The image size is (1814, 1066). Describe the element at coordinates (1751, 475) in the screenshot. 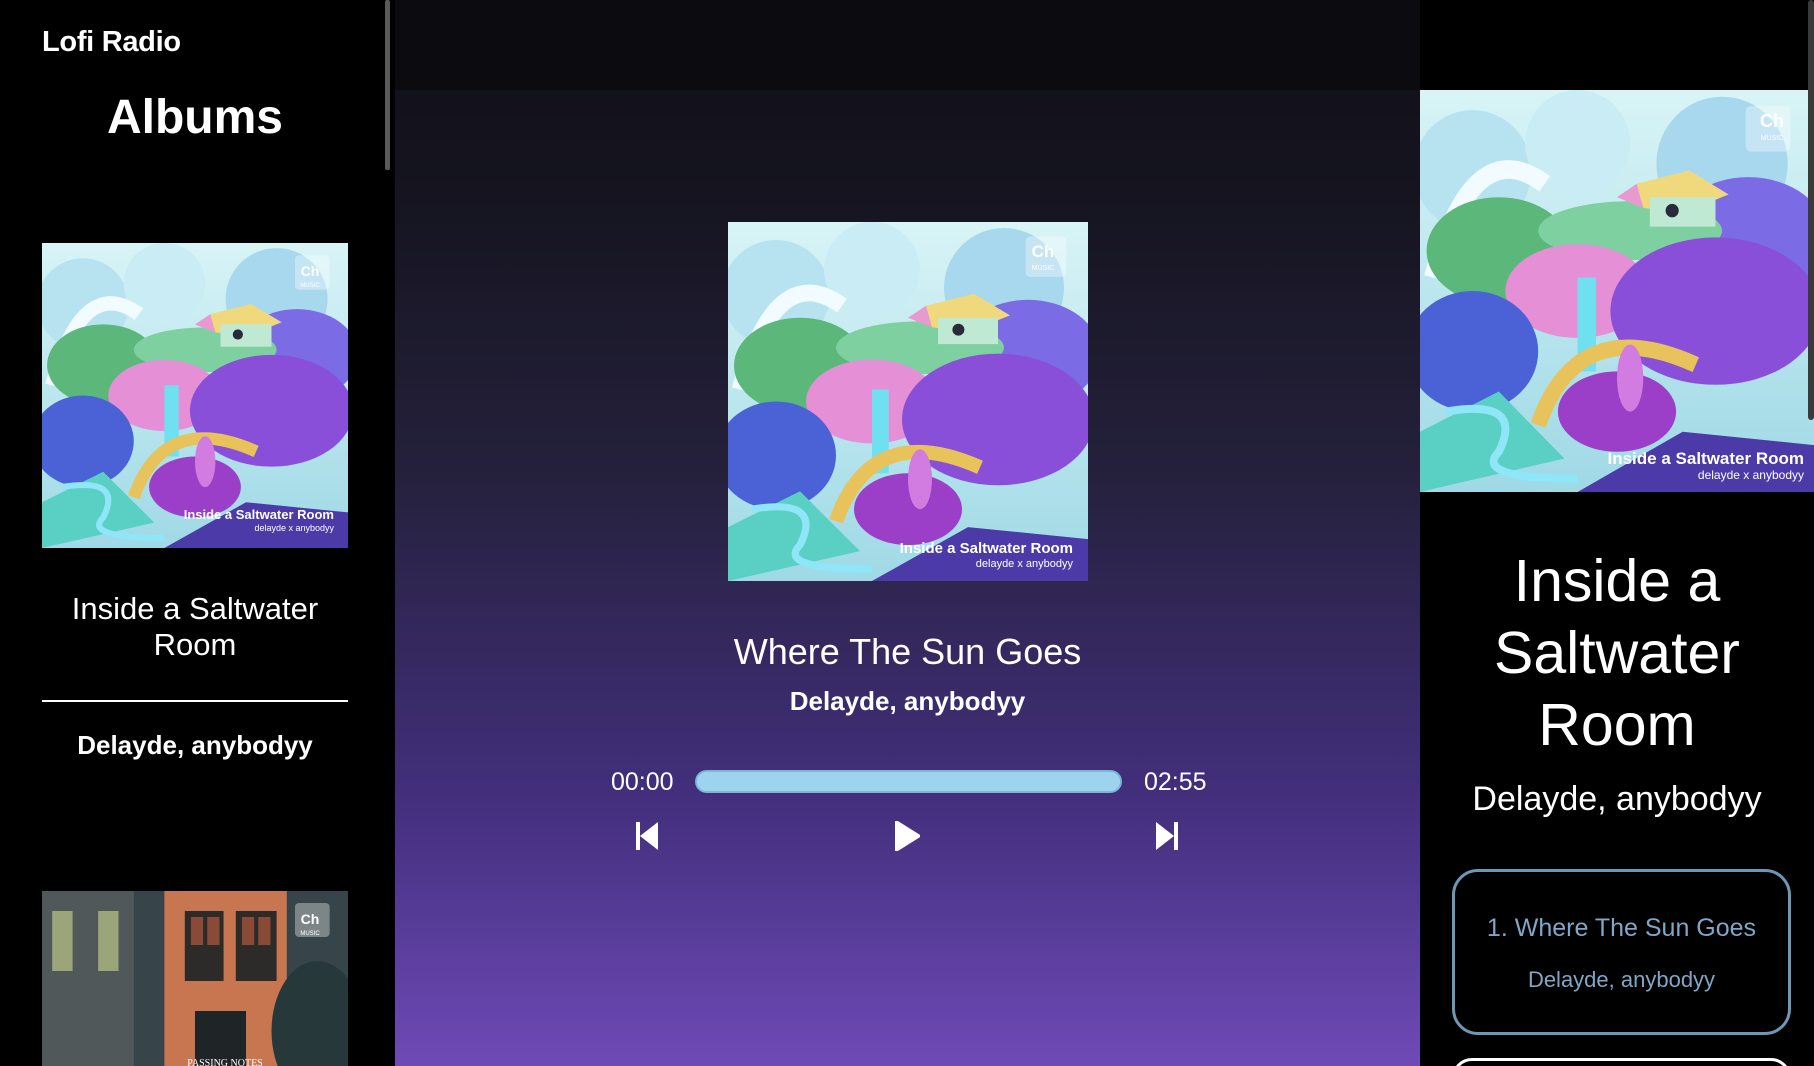

I see `album-detail-cover-subcaption: delayde x anybodyy` at that location.